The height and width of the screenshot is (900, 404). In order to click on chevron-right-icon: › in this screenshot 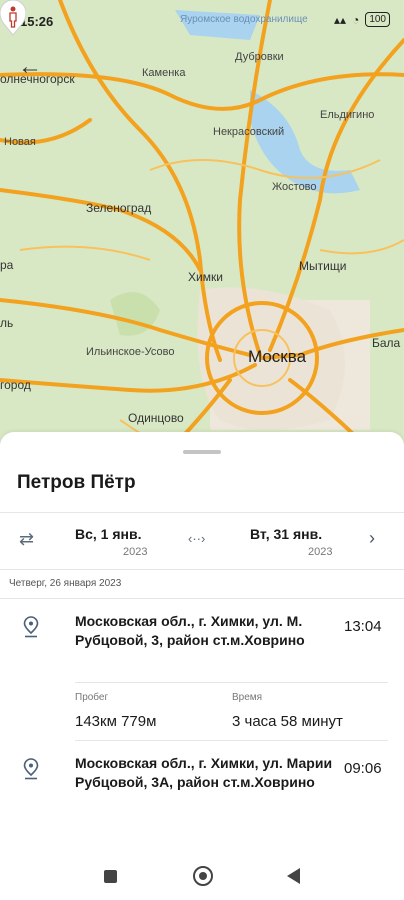, I will do `click(372, 538)`.